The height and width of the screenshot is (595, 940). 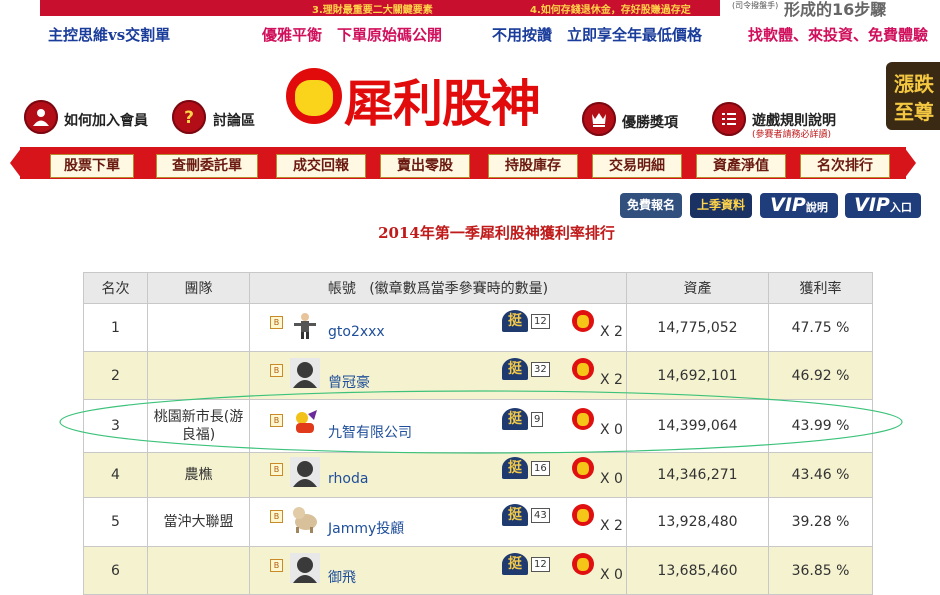 I want to click on nav-net-assets: 資產淨值, so click(x=741, y=166).